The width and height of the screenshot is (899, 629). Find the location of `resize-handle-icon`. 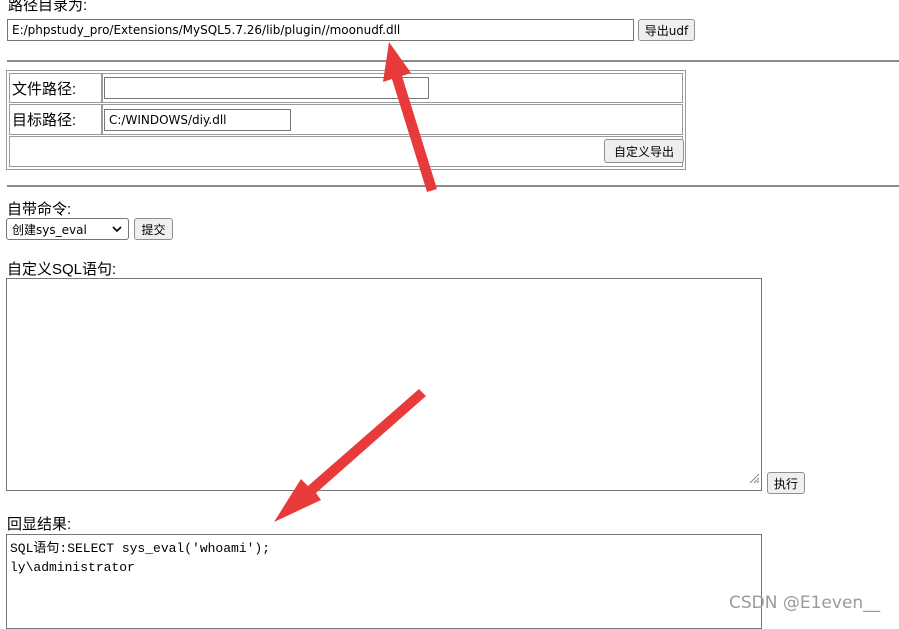

resize-handle-icon is located at coordinates (754, 480).